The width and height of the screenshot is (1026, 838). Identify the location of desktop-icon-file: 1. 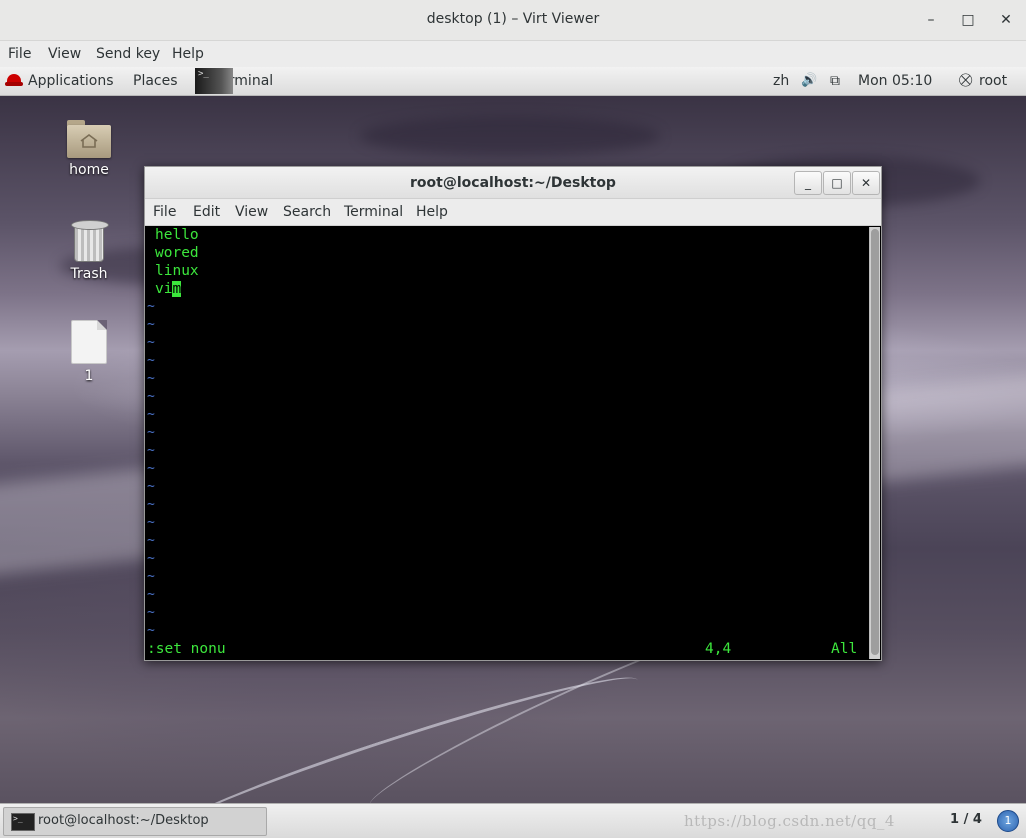
(89, 352).